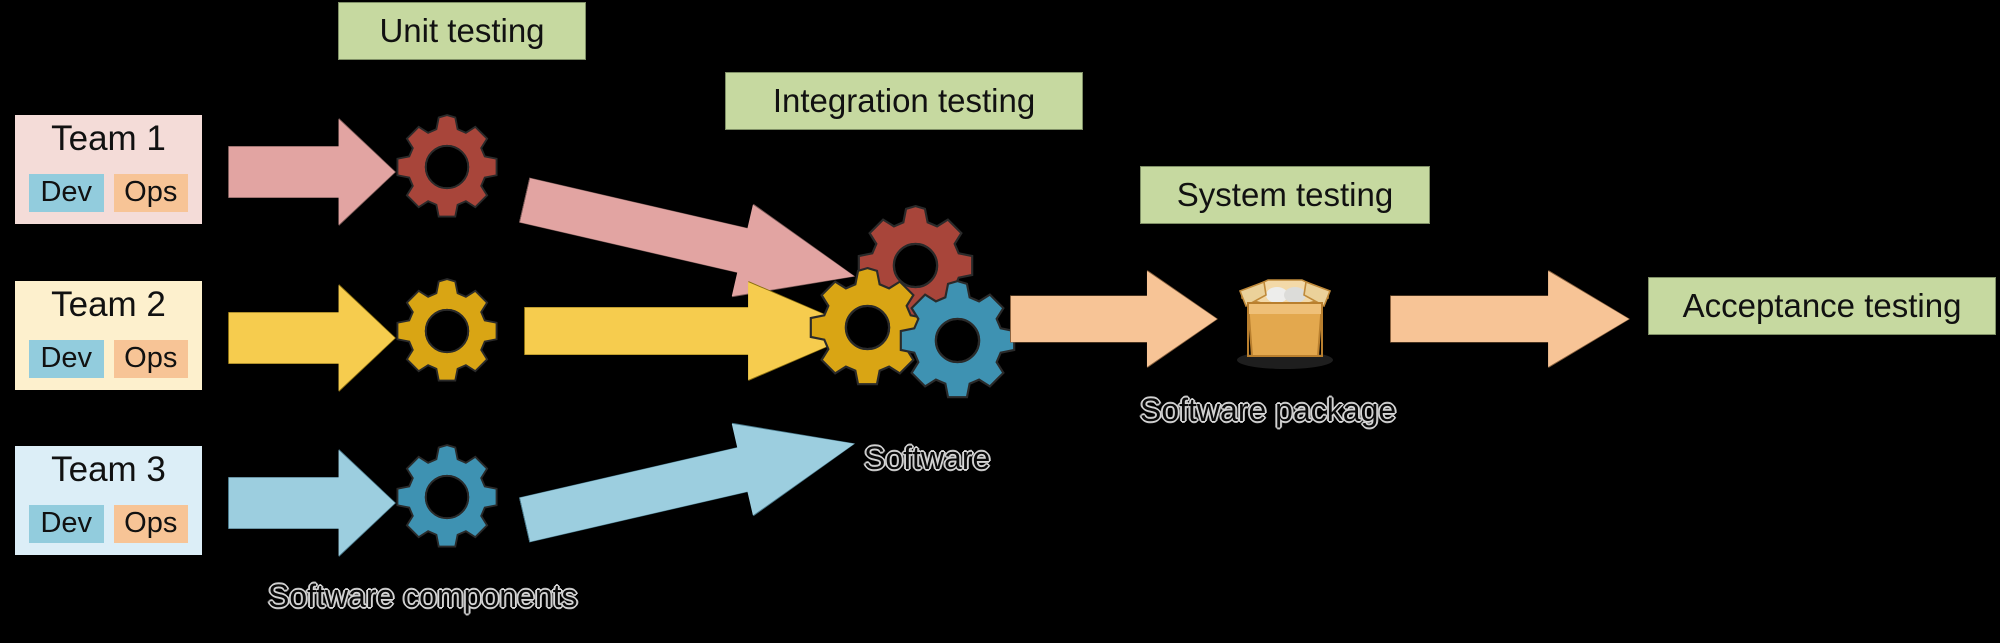 Image resolution: width=2000 pixels, height=643 pixels. Describe the element at coordinates (108, 169) in the screenshot. I see `team-box-1: Team 1 Dev Ops` at that location.